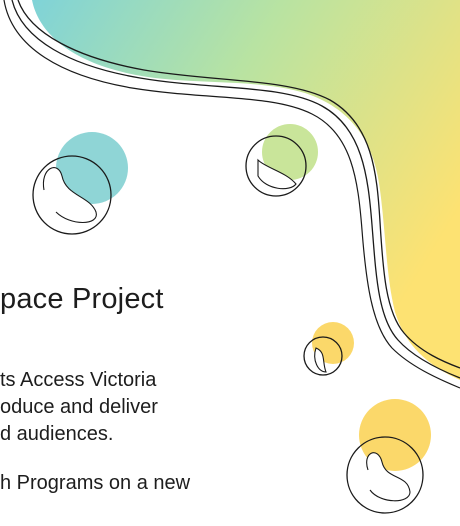 The image size is (460, 526). What do you see at coordinates (79, 407) in the screenshot?
I see `body-line-2: oduce and deliver` at bounding box center [79, 407].